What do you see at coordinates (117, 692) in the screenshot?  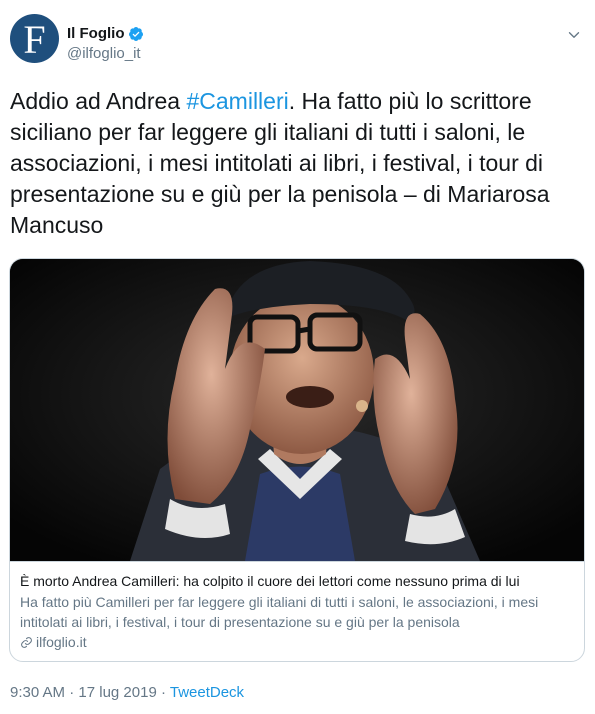 I see `tweet-date: 17 lug 2019` at bounding box center [117, 692].